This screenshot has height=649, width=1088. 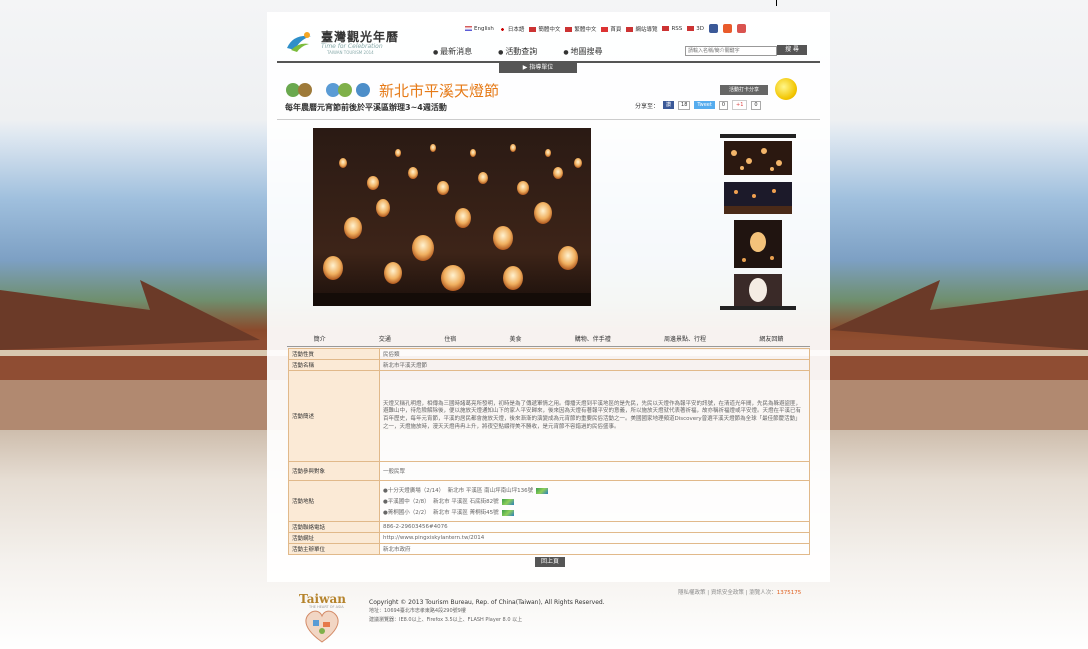 I want to click on lang-english: English, so click(x=479, y=28).